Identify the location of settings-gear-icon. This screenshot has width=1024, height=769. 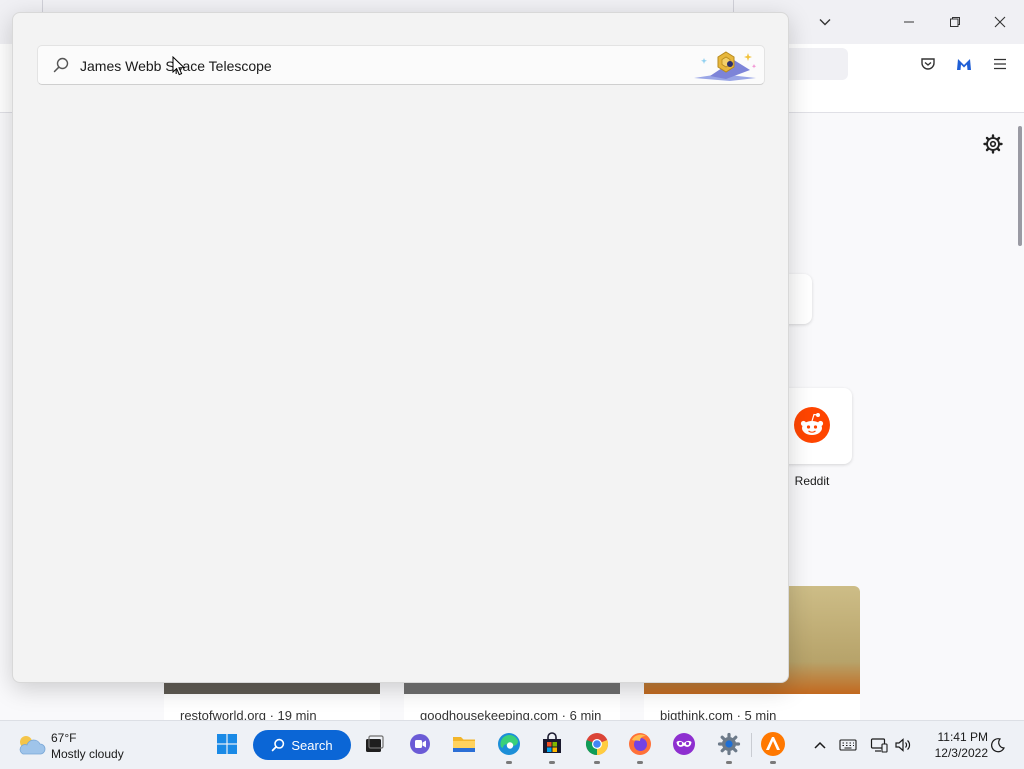
(729, 744).